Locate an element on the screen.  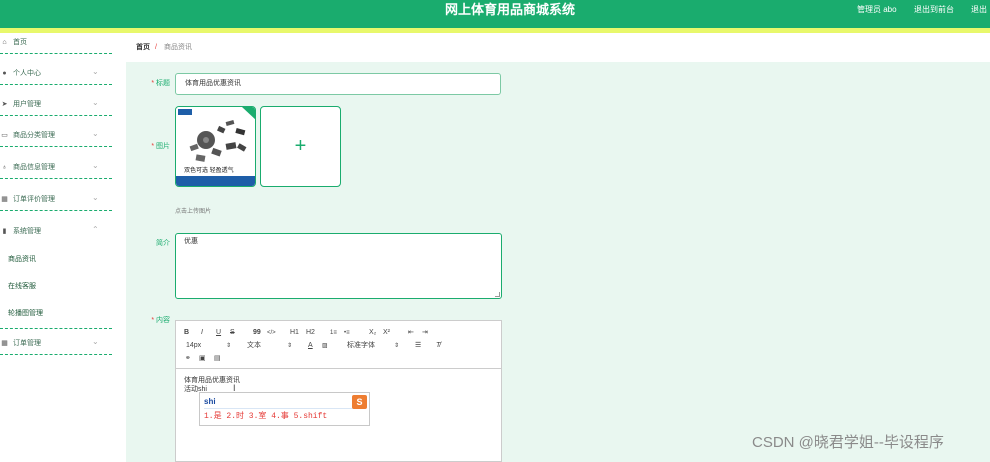
user-icon: ● is located at coordinates (4, 73).